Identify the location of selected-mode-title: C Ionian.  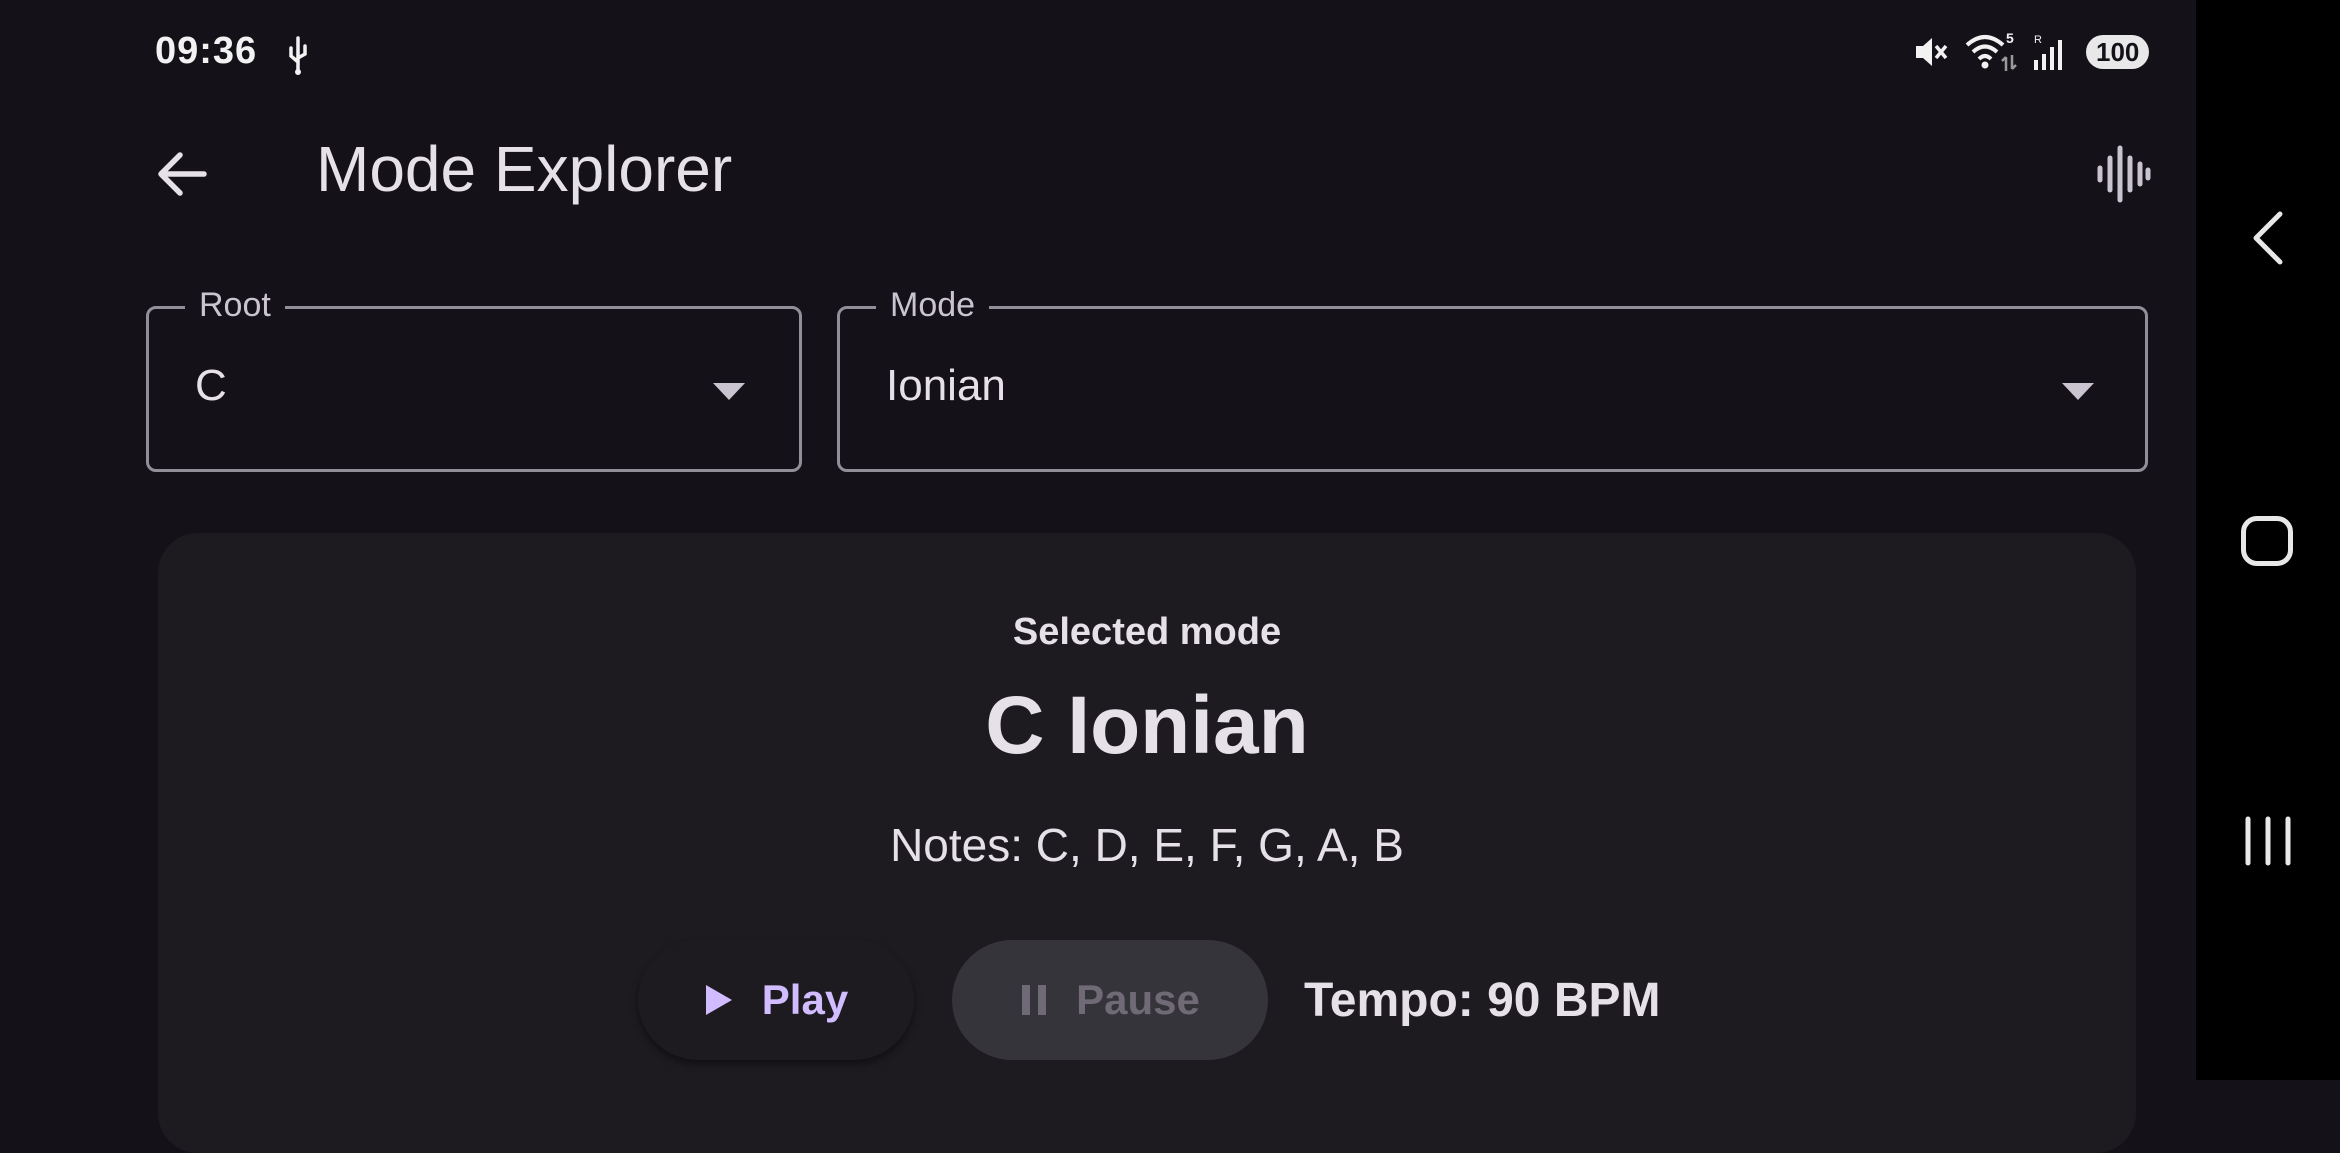
(1147, 725).